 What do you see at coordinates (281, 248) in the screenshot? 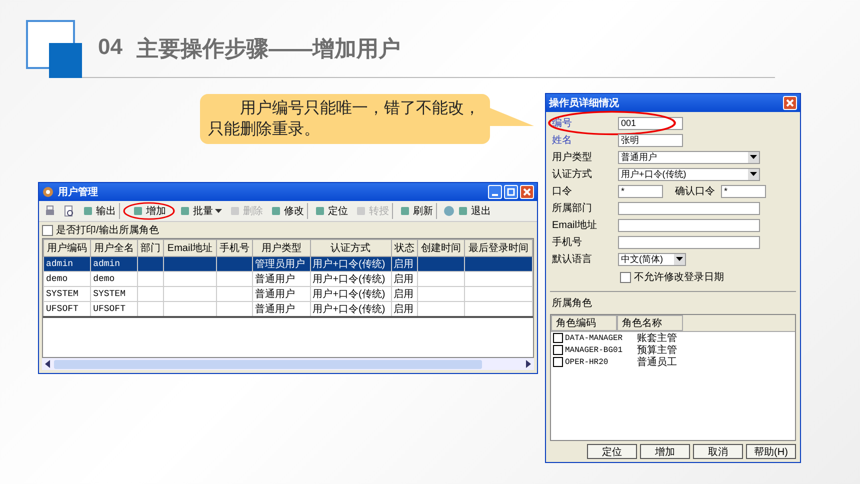
I see `column-header: 用户类型` at bounding box center [281, 248].